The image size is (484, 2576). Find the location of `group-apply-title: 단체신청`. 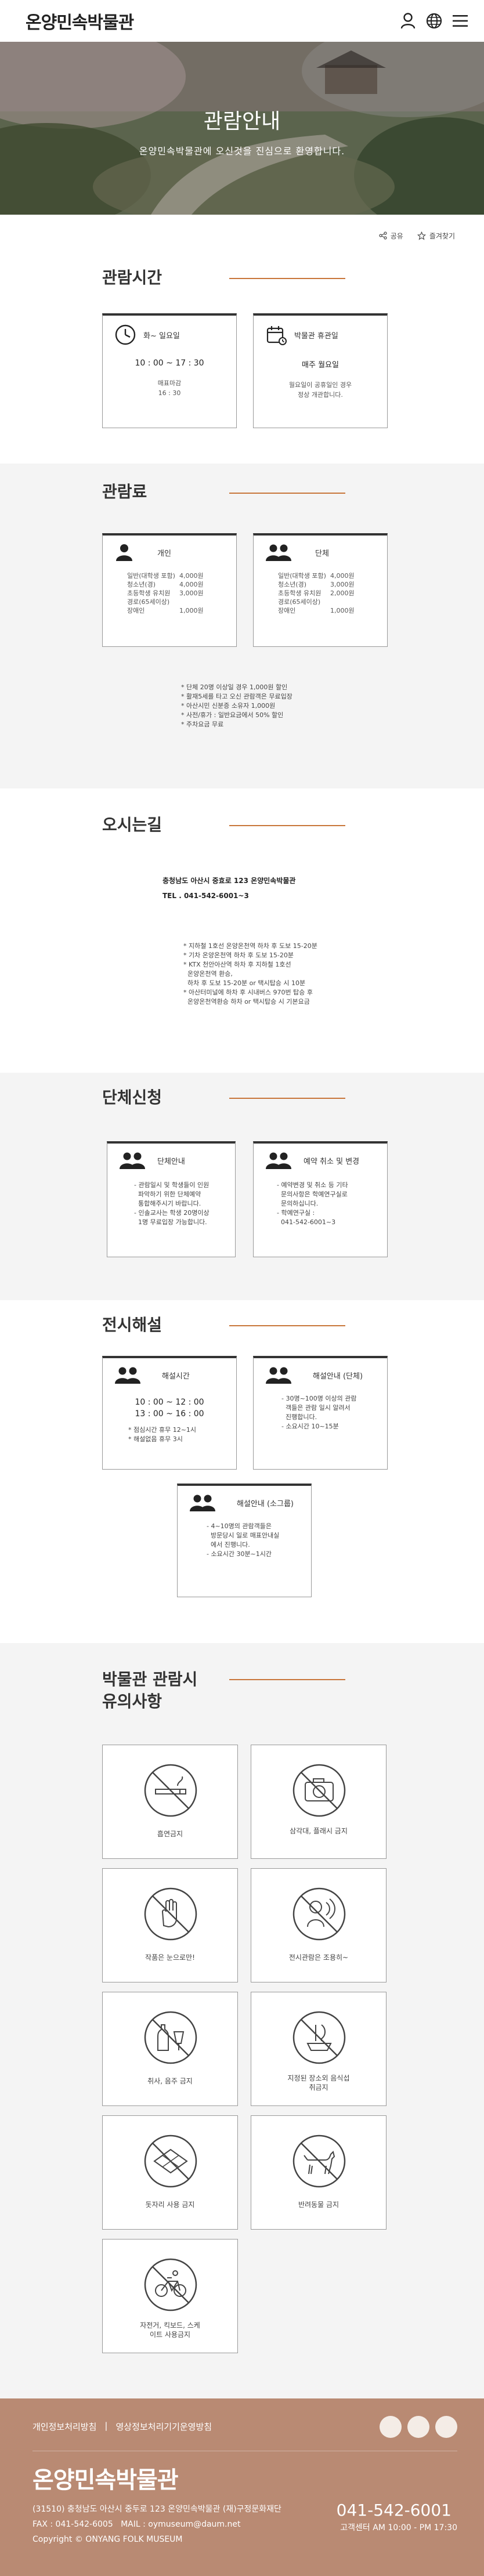

group-apply-title: 단체신청 is located at coordinates (132, 1097).